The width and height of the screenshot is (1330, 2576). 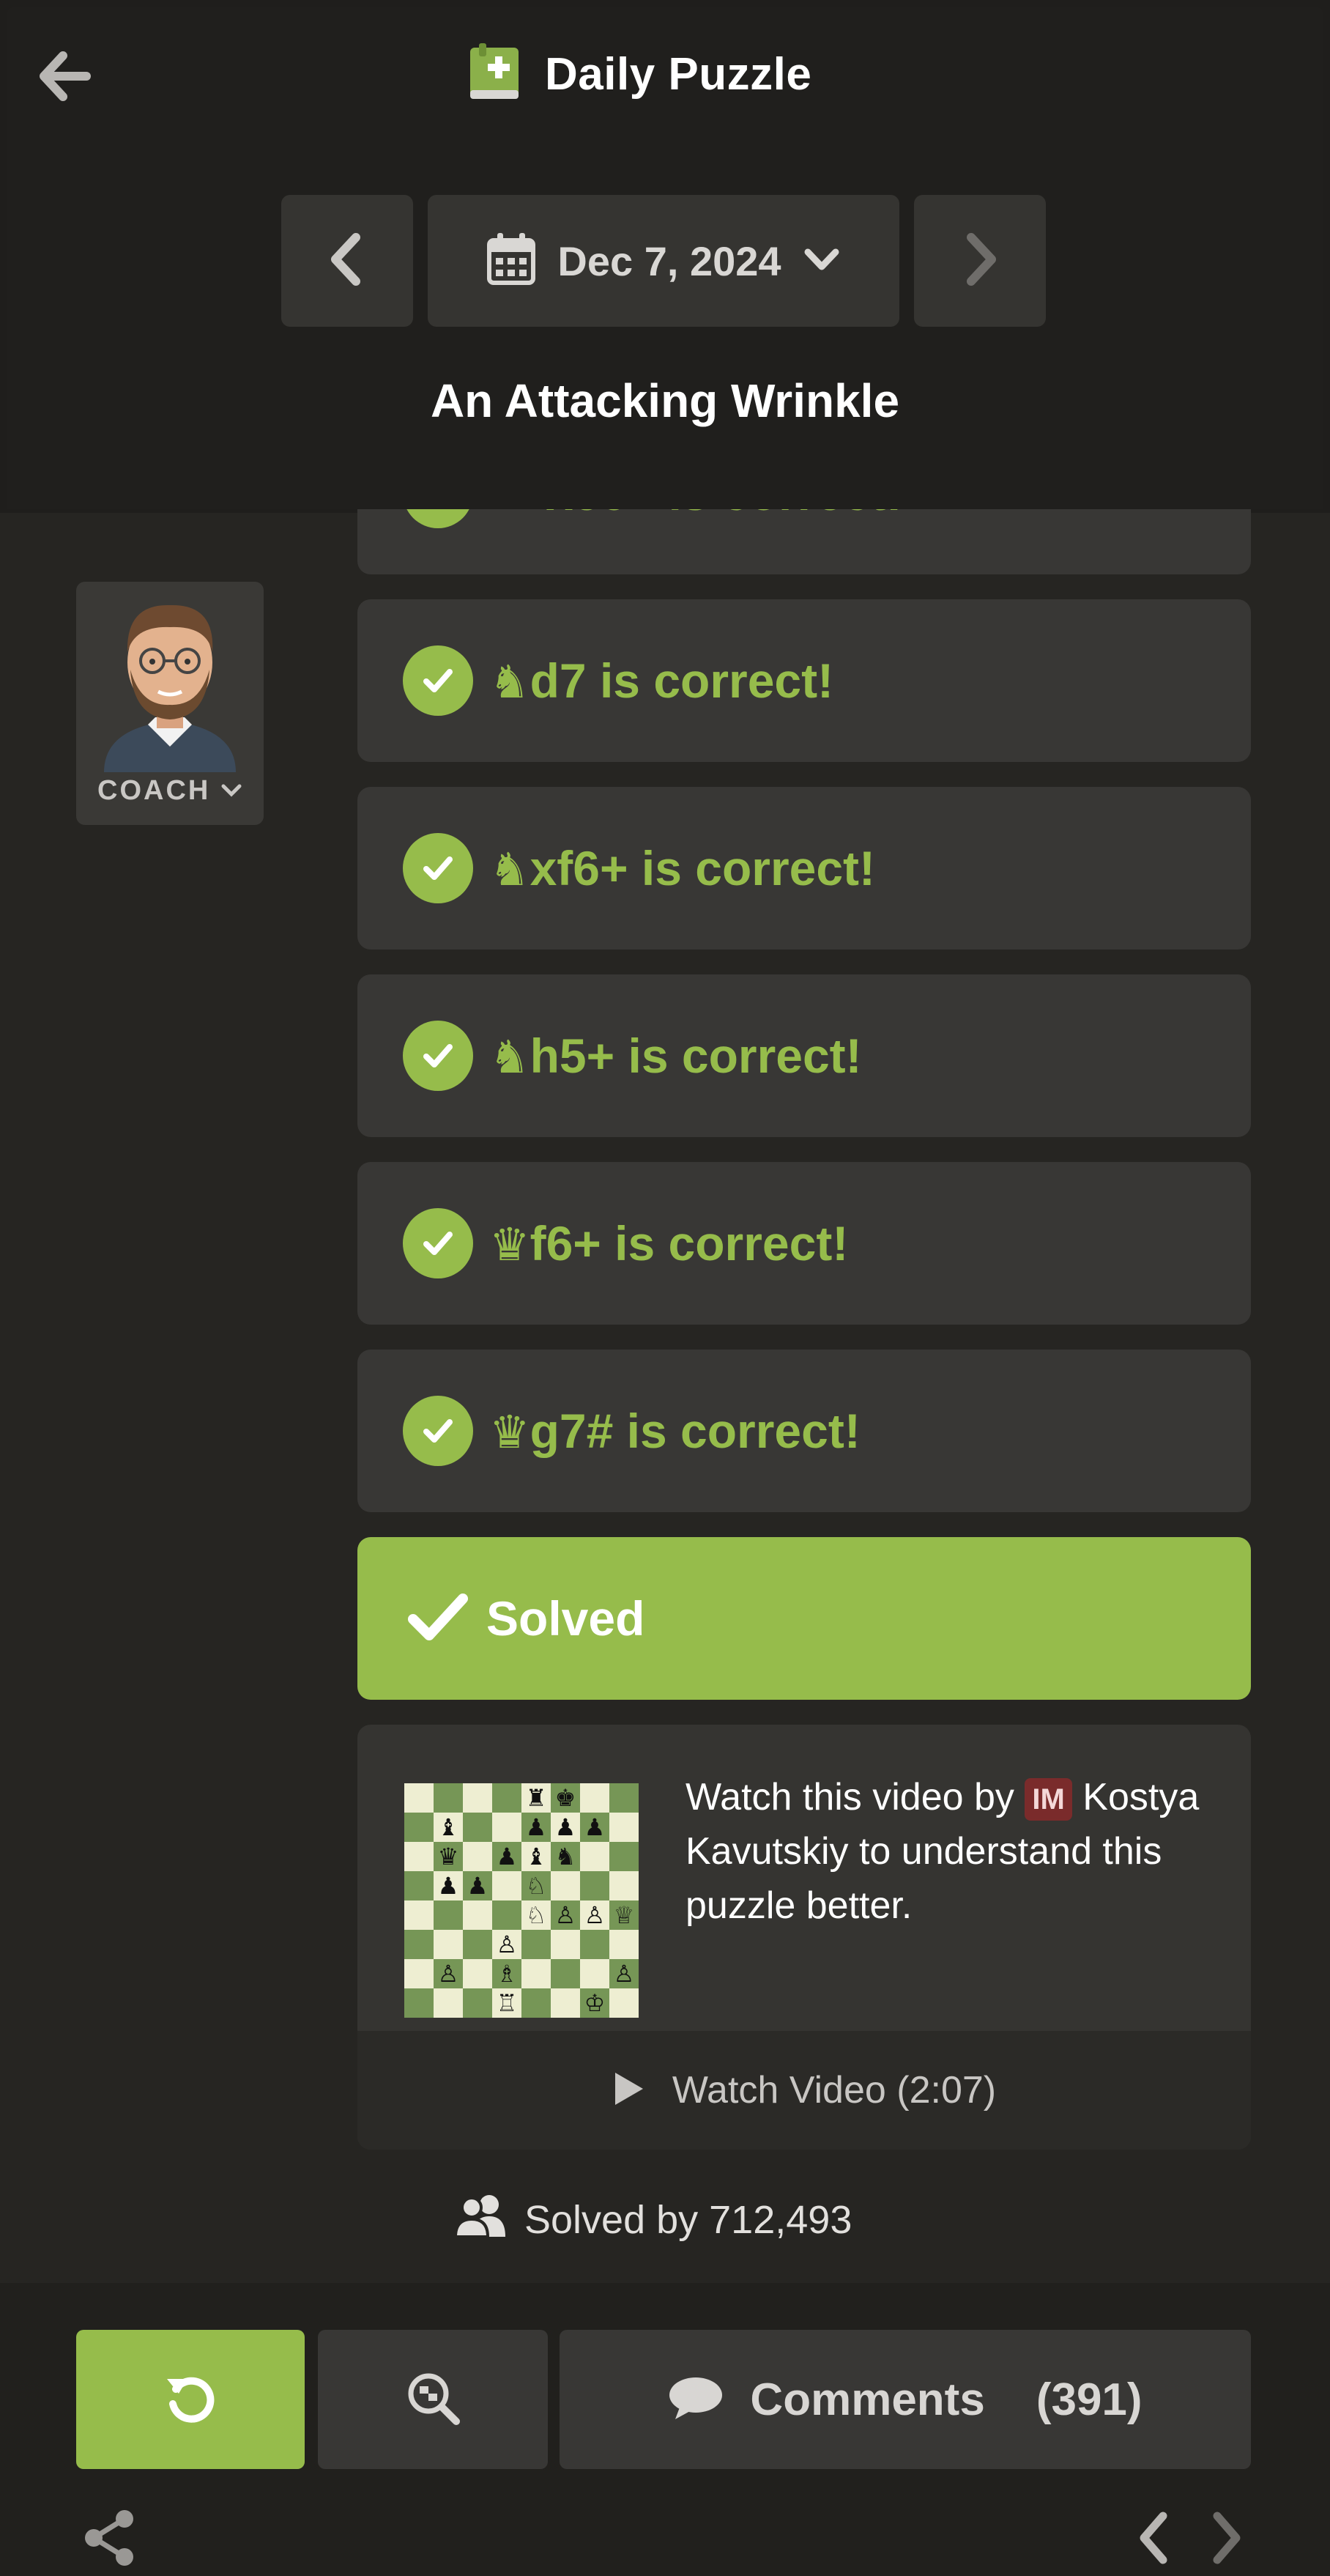 What do you see at coordinates (536, 1915) in the screenshot?
I see `board-square: ♘` at bounding box center [536, 1915].